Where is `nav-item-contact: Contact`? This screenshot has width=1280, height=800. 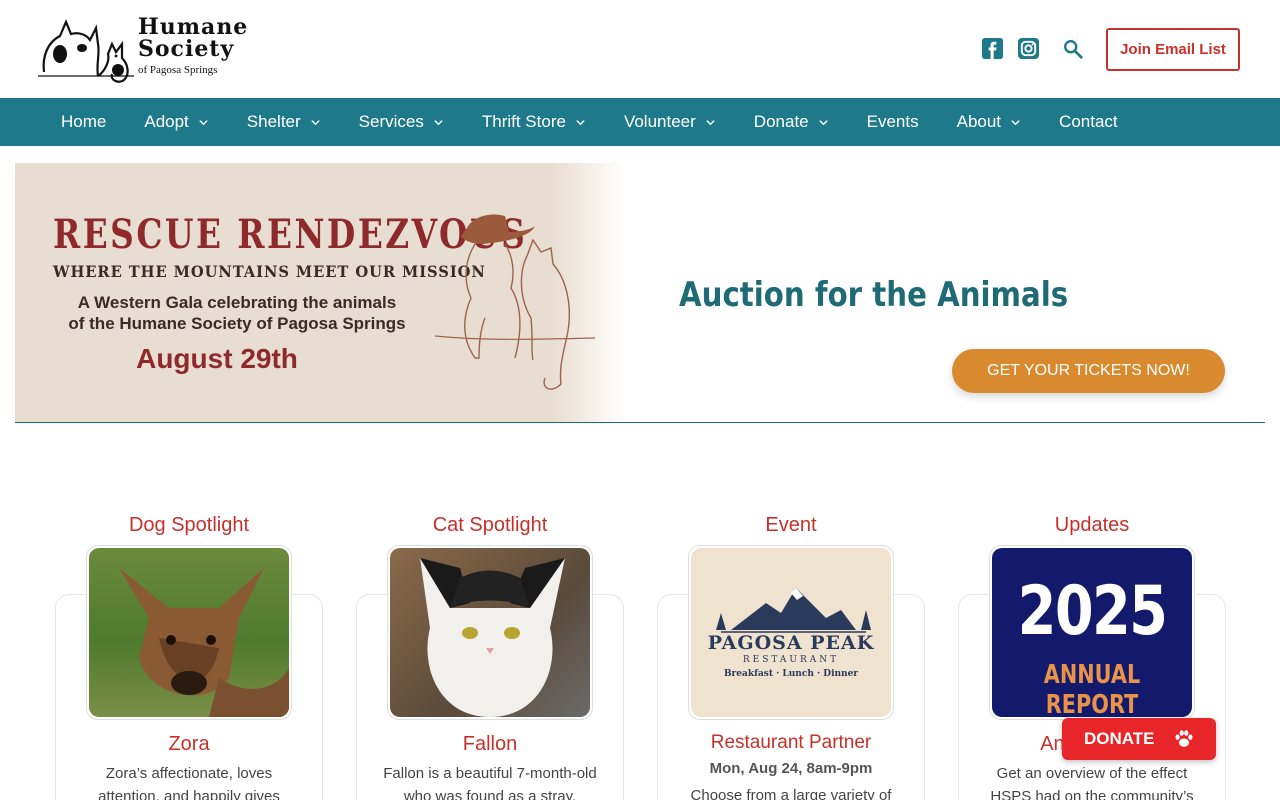
nav-item-contact: Contact is located at coordinates (1088, 122).